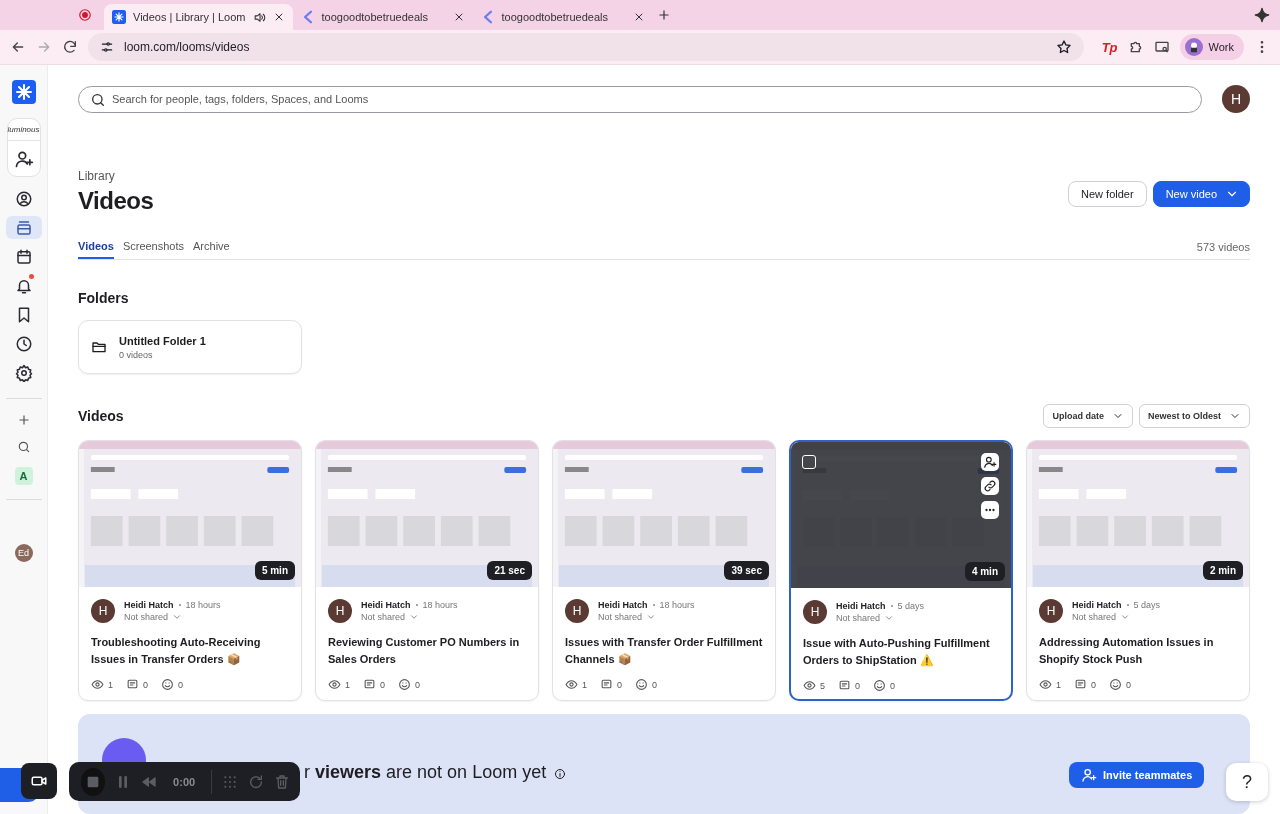 This screenshot has height=814, width=1280. I want to click on link-button, so click(990, 486).